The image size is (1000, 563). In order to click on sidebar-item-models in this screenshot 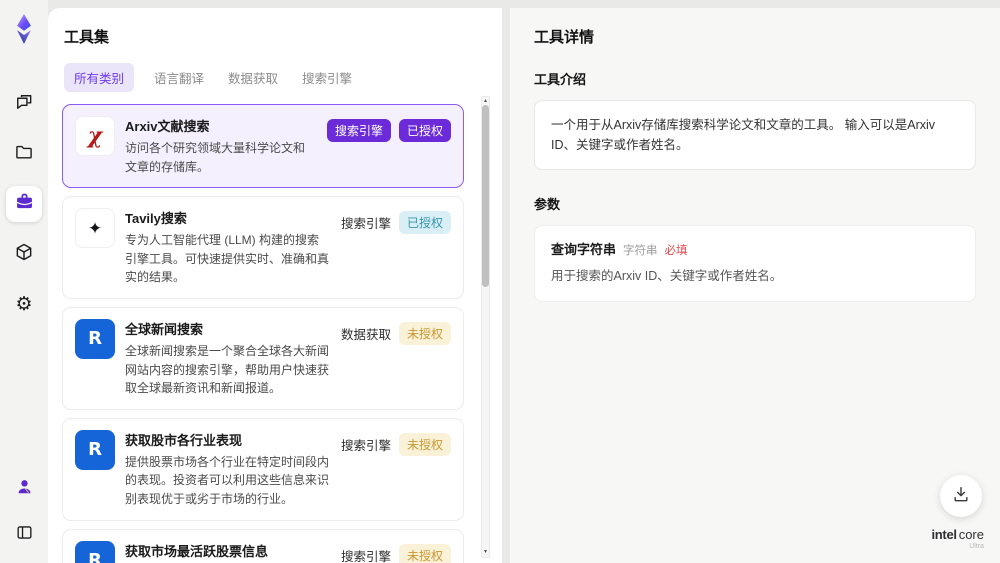, I will do `click(24, 254)`.